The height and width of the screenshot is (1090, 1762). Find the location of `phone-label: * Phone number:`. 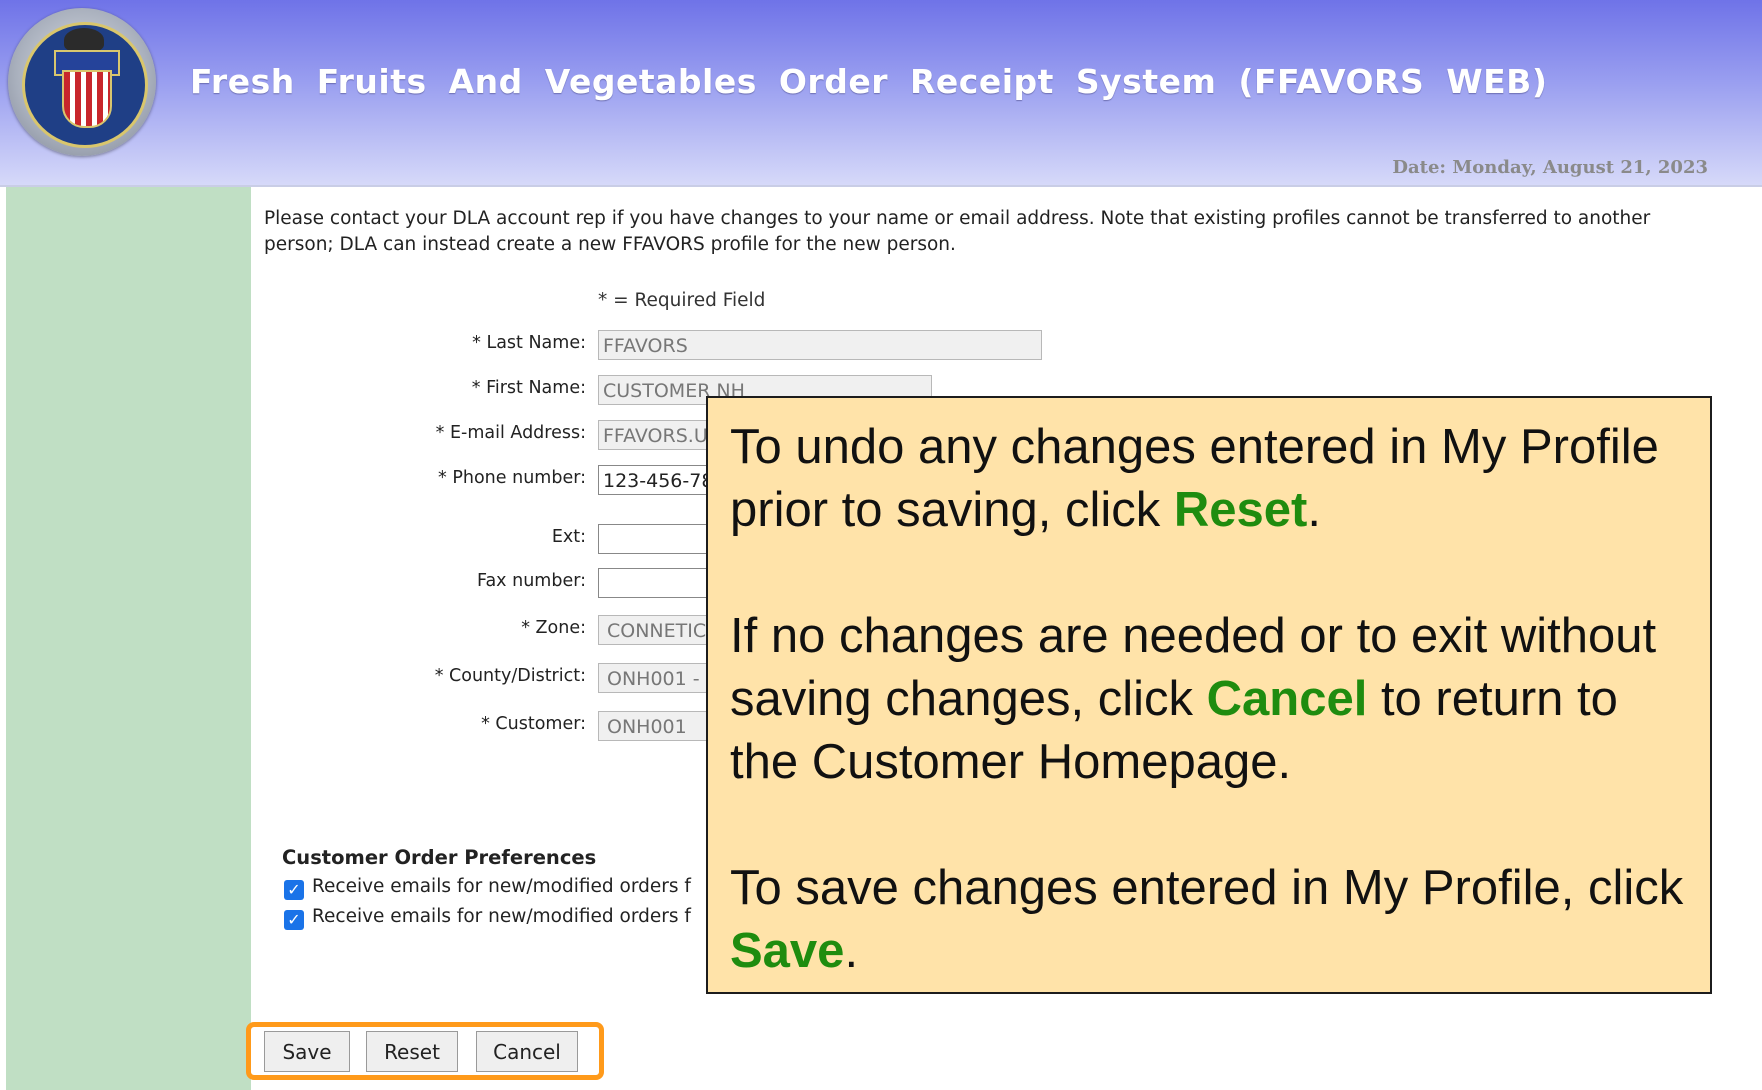

phone-label: * Phone number: is located at coordinates (512, 478).